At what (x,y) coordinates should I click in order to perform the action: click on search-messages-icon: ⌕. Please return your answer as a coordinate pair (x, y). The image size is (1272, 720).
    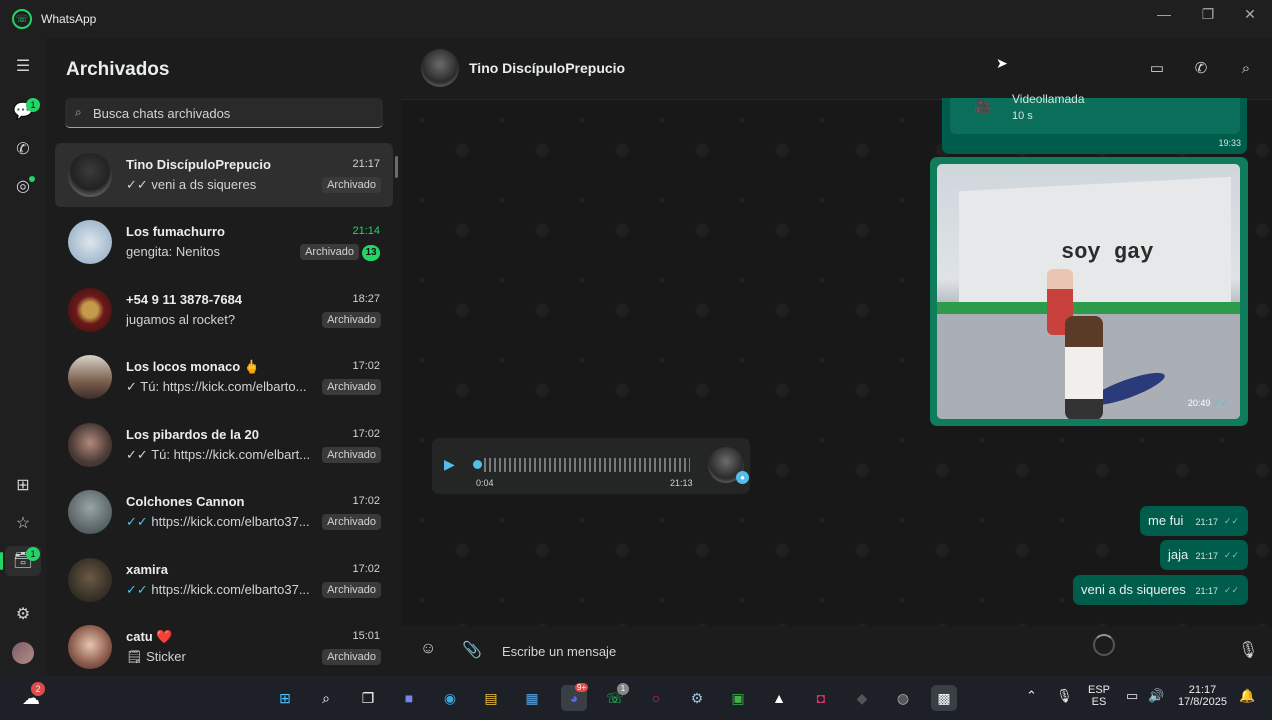
    Looking at the image, I should click on (1246, 69).